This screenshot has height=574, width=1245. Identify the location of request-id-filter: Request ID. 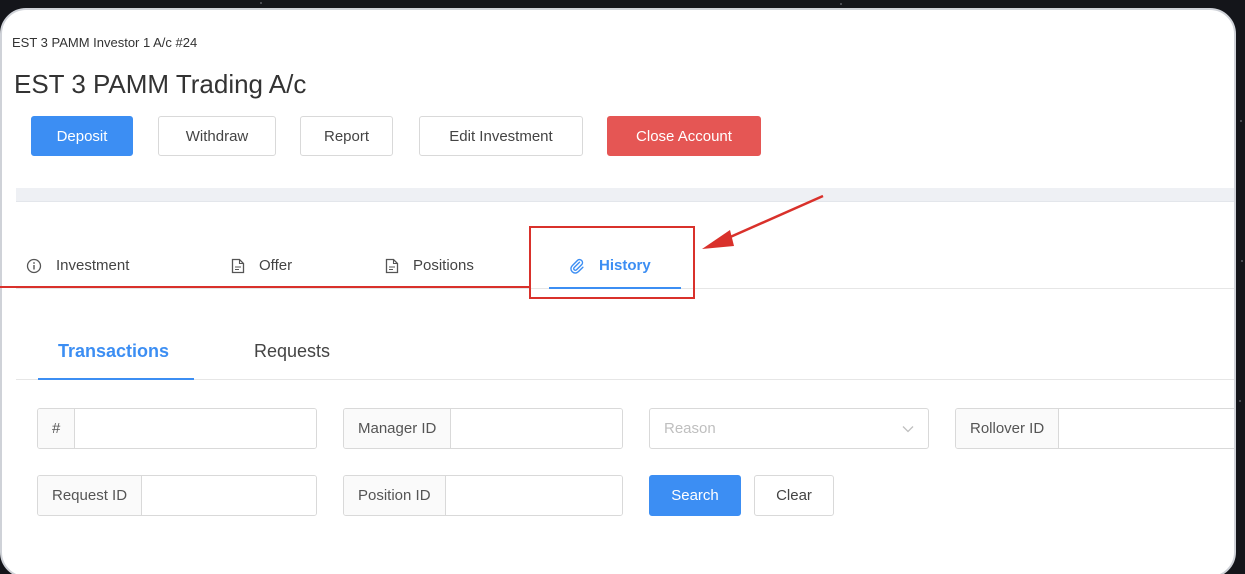
(177, 495).